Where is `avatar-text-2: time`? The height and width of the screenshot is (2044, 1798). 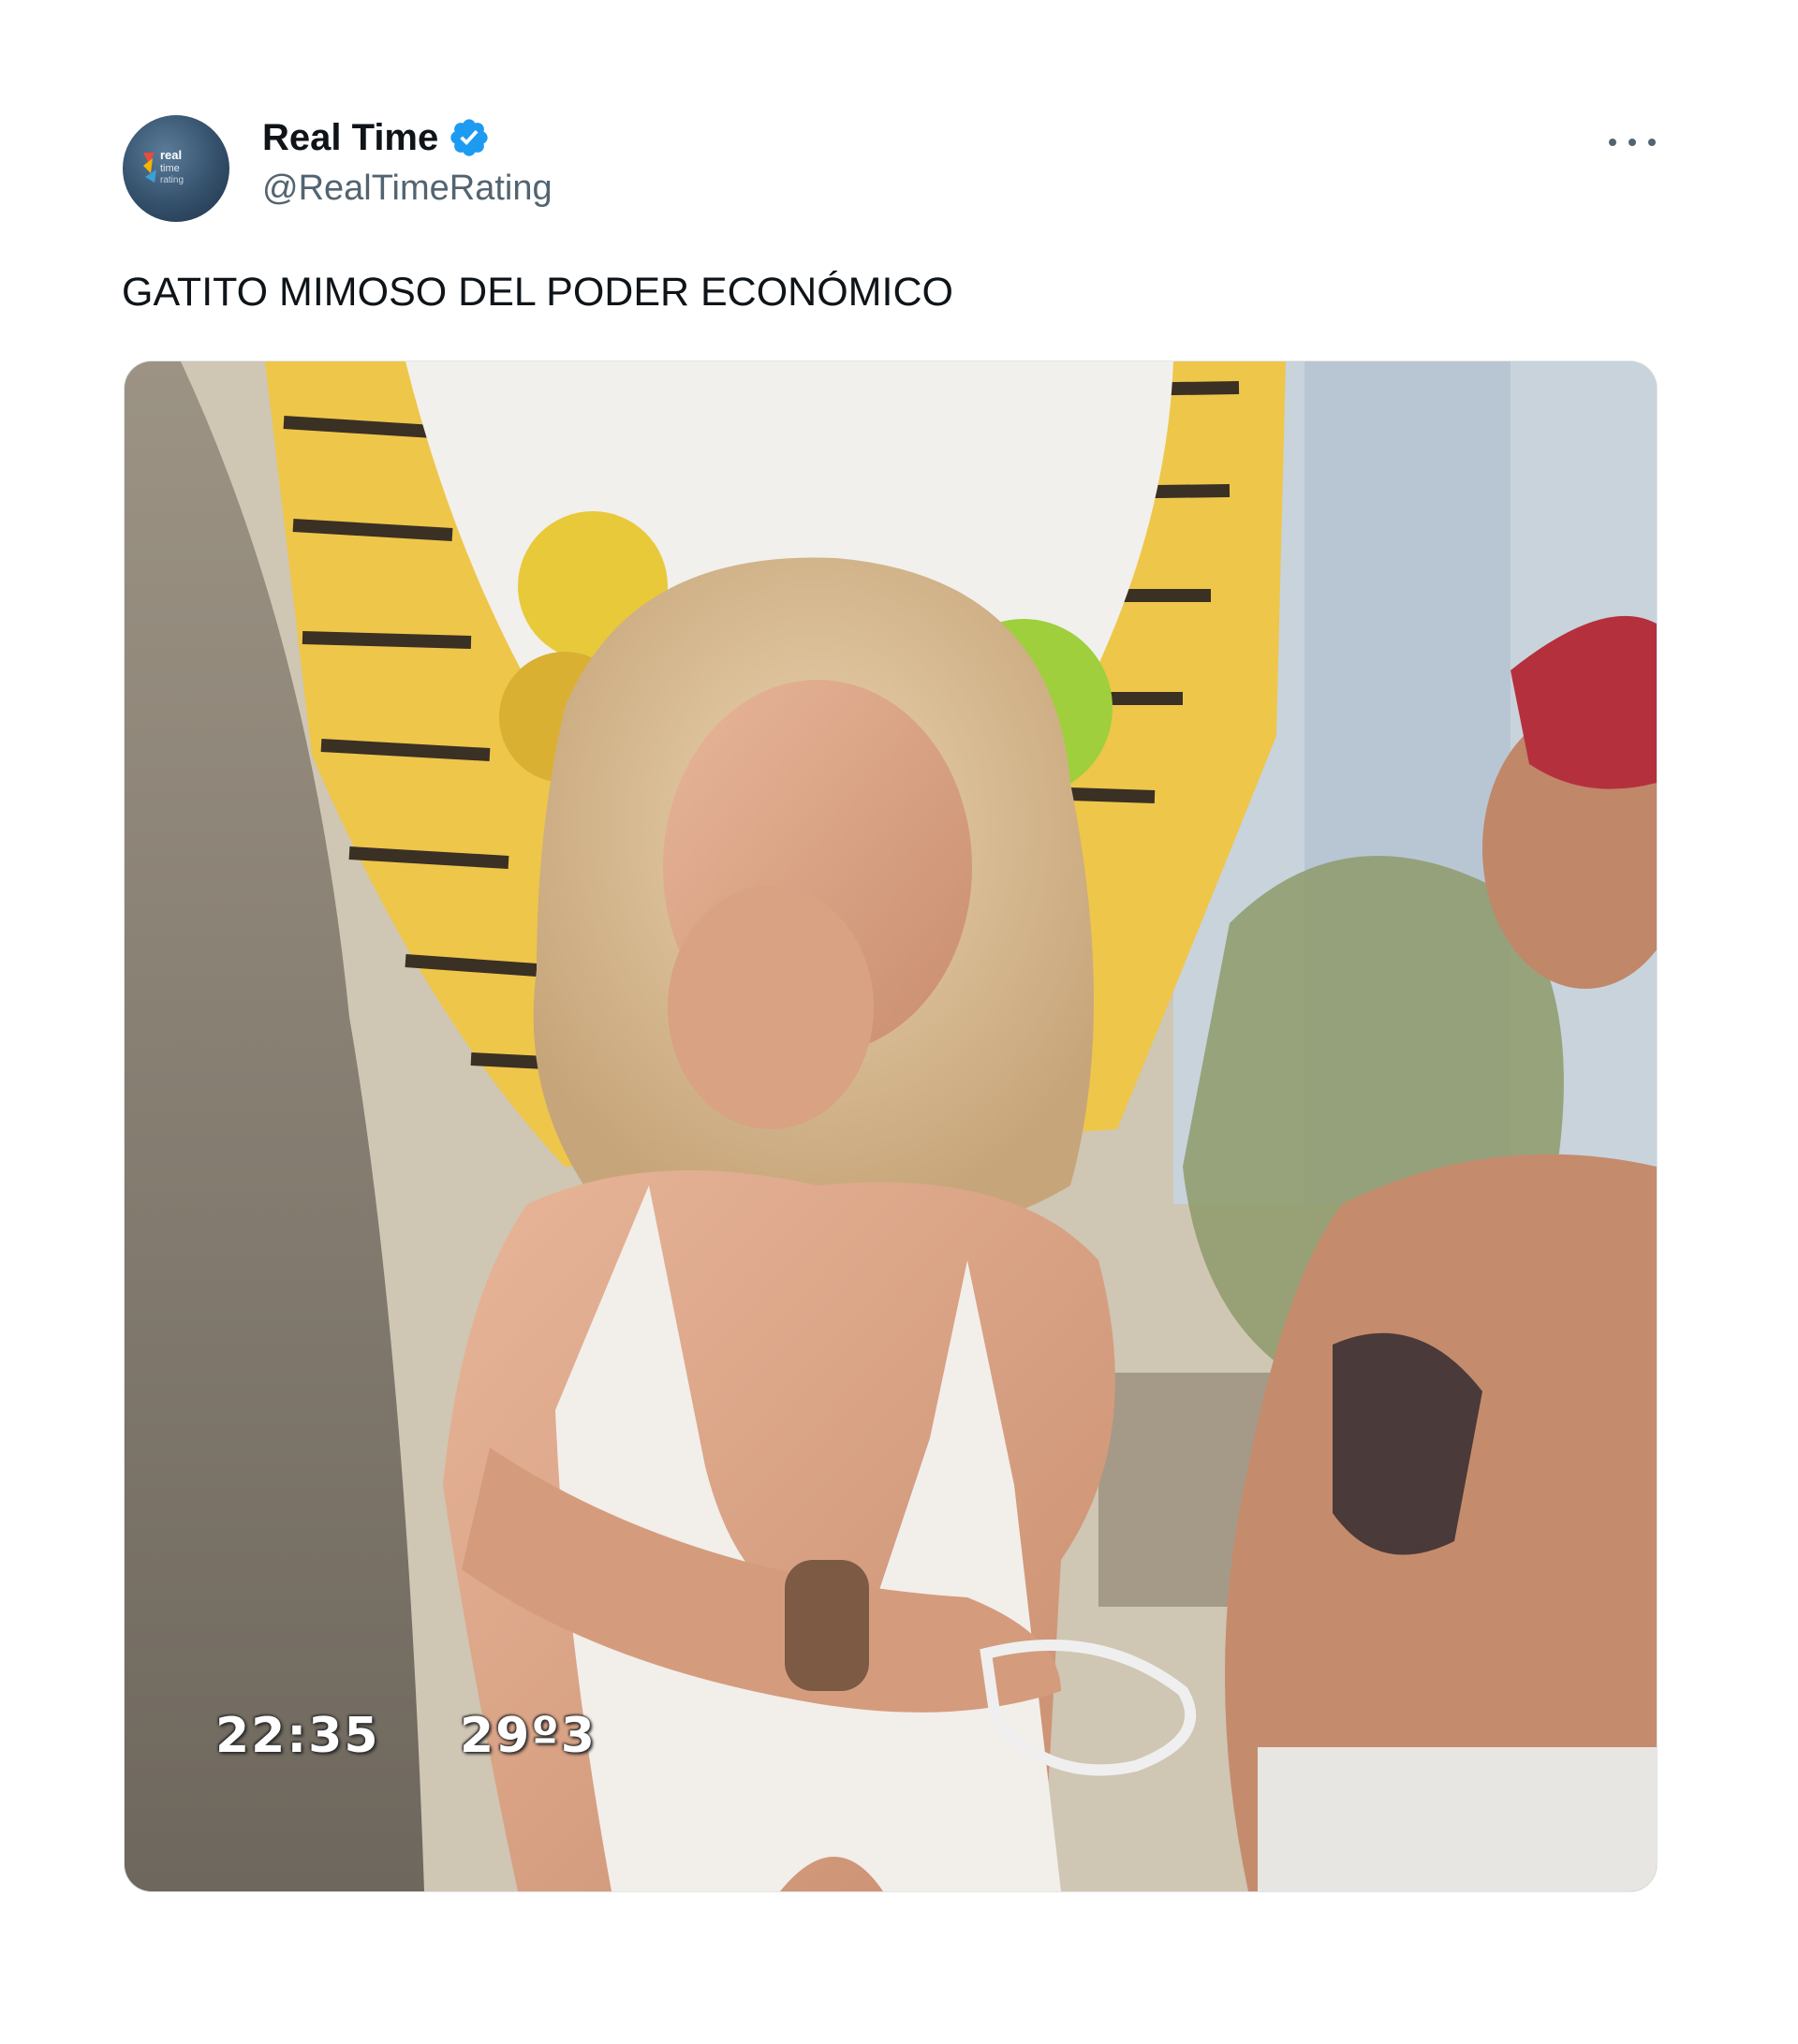
avatar-text-2: time is located at coordinates (170, 168).